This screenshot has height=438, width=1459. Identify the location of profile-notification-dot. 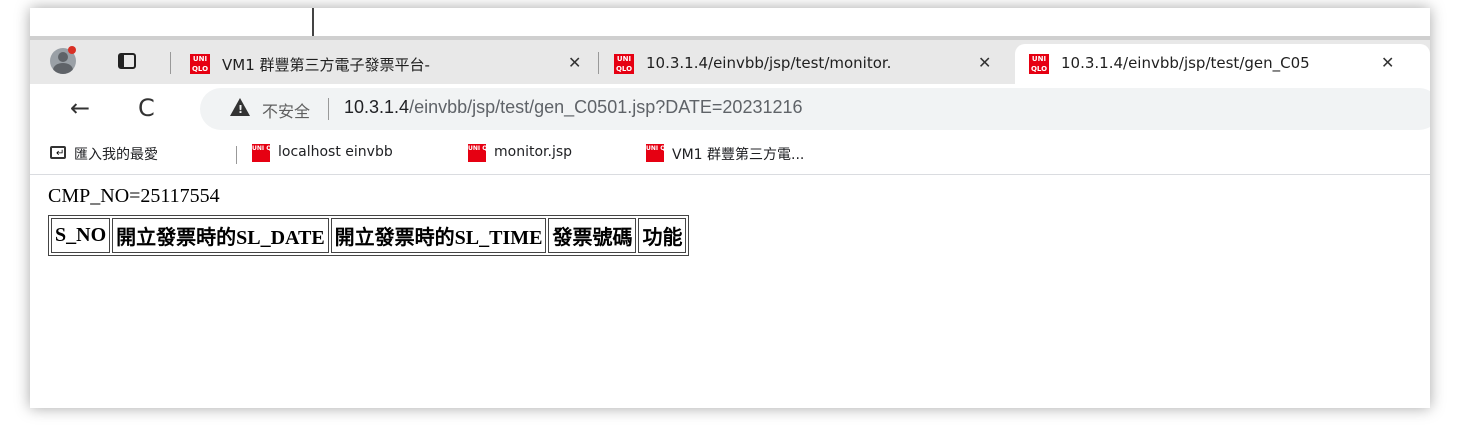
(72, 50).